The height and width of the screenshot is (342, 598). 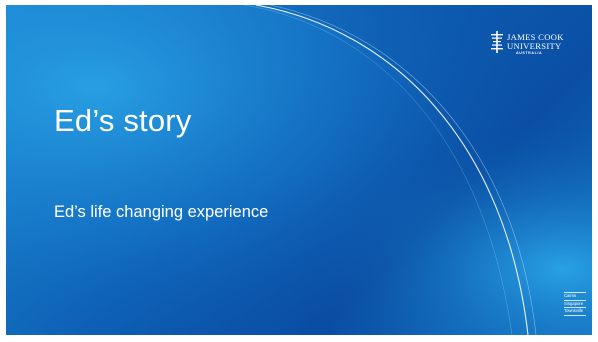 What do you see at coordinates (497, 42) in the screenshot?
I see `shield-logo-icon` at bounding box center [497, 42].